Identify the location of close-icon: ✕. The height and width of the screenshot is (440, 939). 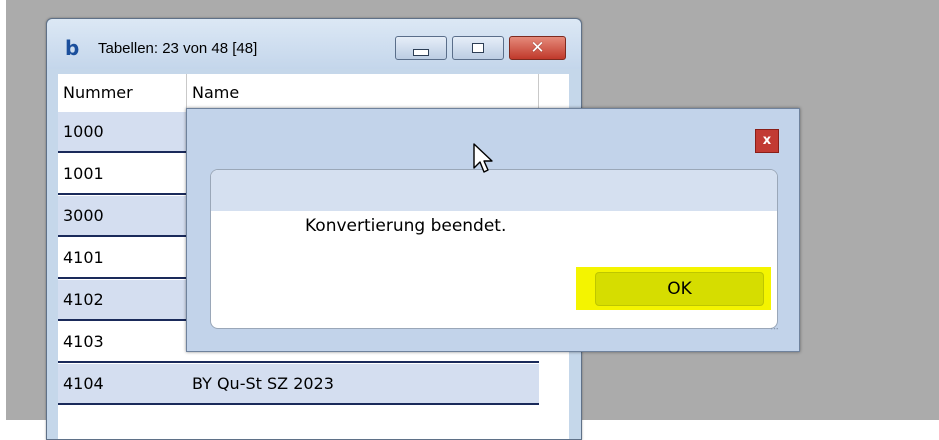
(537, 47).